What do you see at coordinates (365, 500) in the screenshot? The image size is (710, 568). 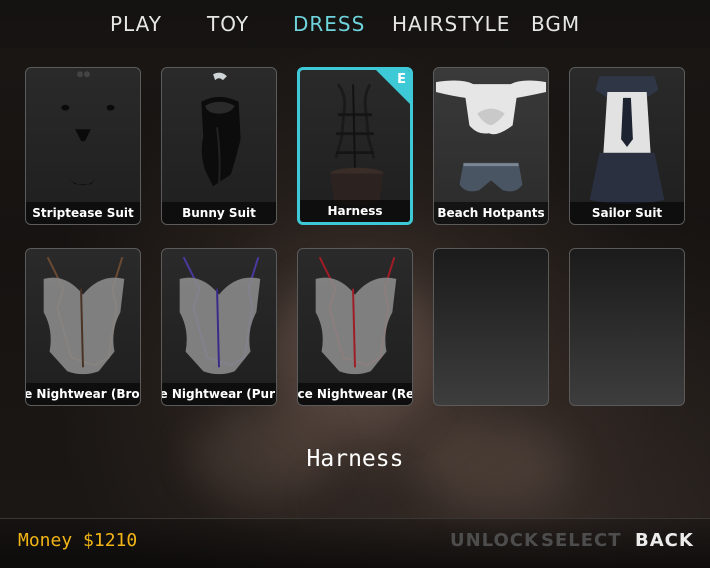 I see `background-figure` at bounding box center [365, 500].